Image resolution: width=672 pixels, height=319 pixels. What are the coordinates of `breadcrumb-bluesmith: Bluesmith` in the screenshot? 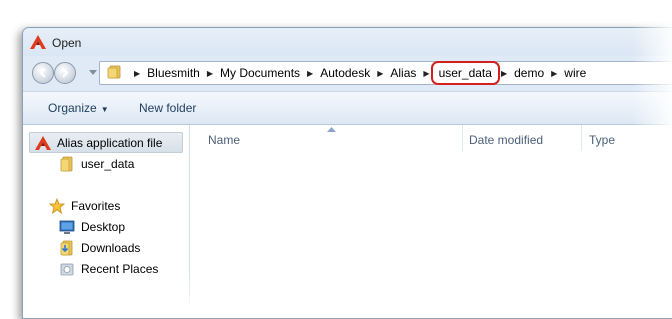 It's located at (173, 73).